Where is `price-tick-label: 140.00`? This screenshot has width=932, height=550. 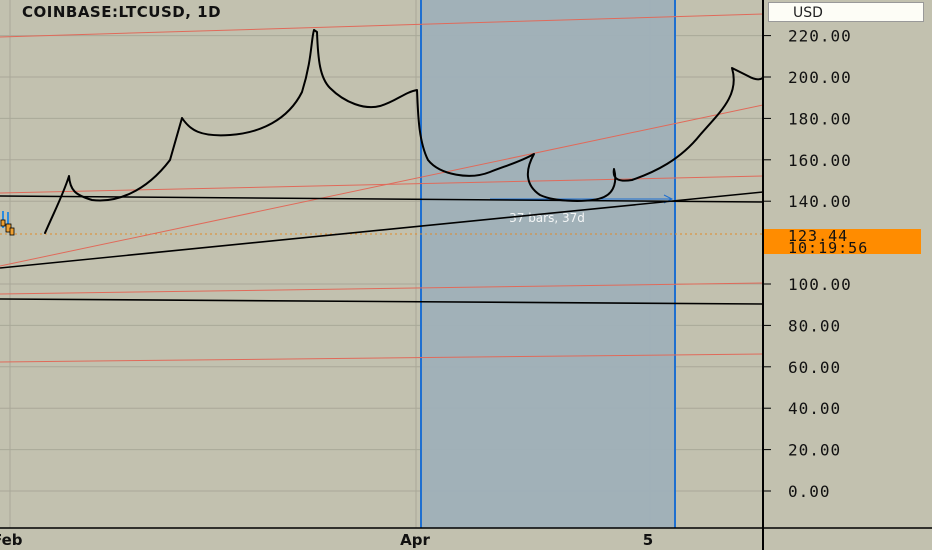
price-tick-label: 140.00 is located at coordinates (820, 201).